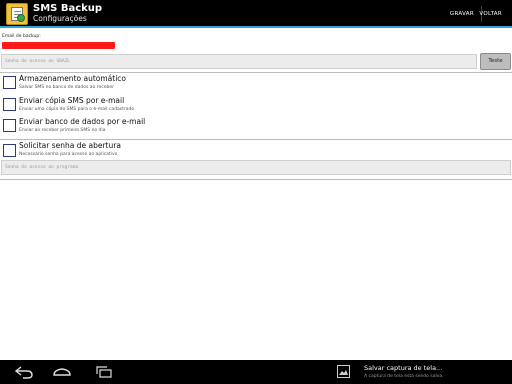  Describe the element at coordinates (58, 45) in the screenshot. I see `email-field-redacted` at that location.